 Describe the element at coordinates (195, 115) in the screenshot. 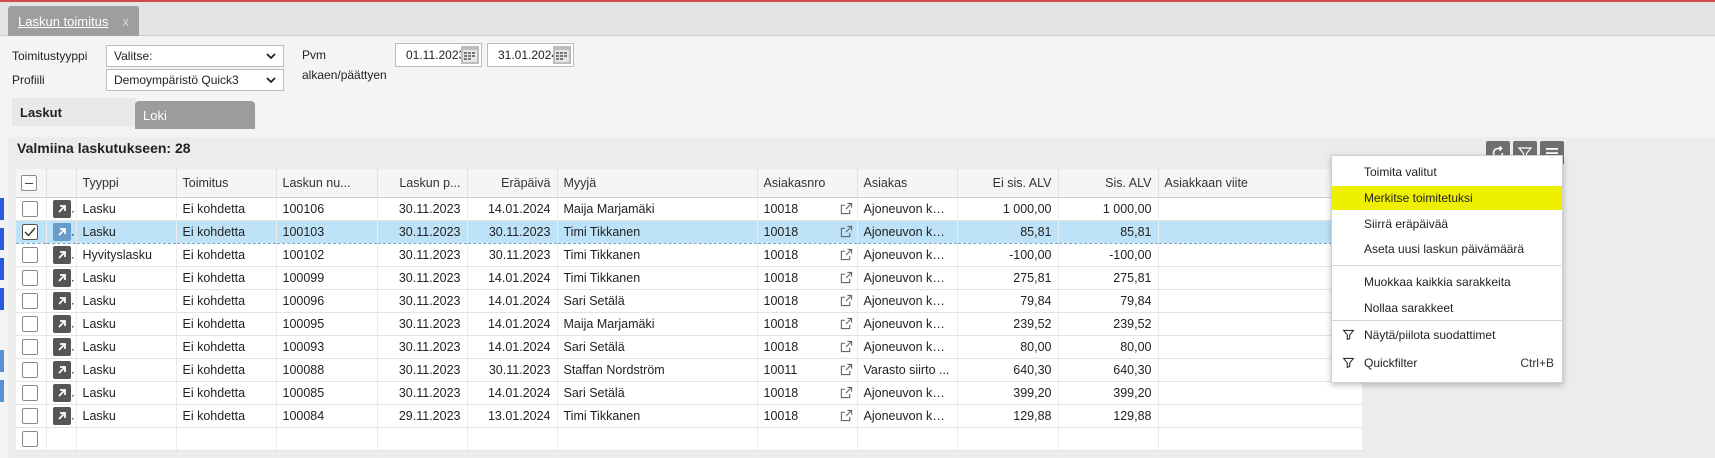

I see `tab-loki: Loki` at that location.